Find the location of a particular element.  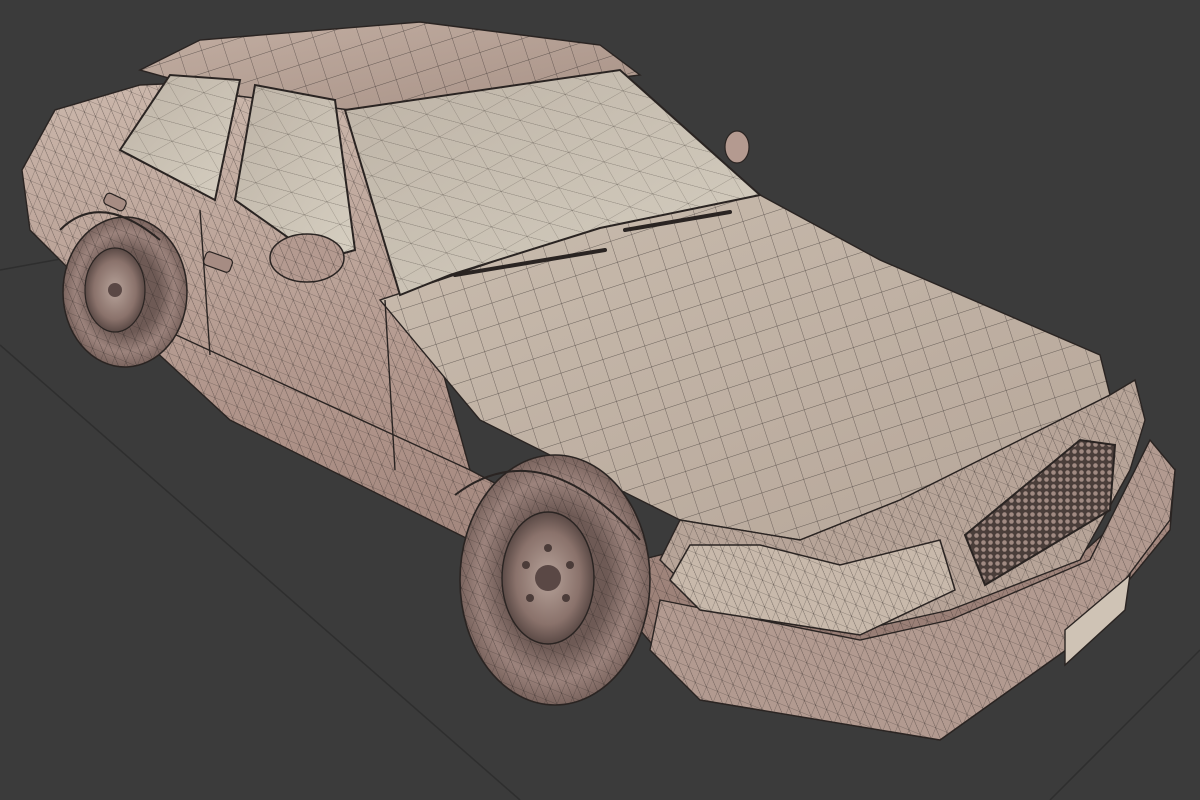

rear-wheel is located at coordinates (125, 292).